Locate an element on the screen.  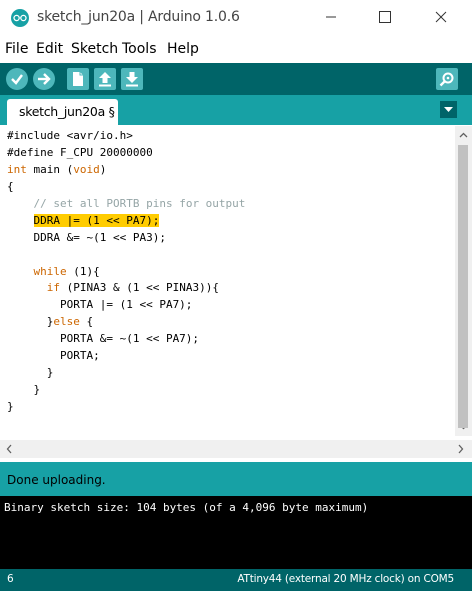
code-line: PORTA &= ~(1 << PA7); is located at coordinates (126, 339).